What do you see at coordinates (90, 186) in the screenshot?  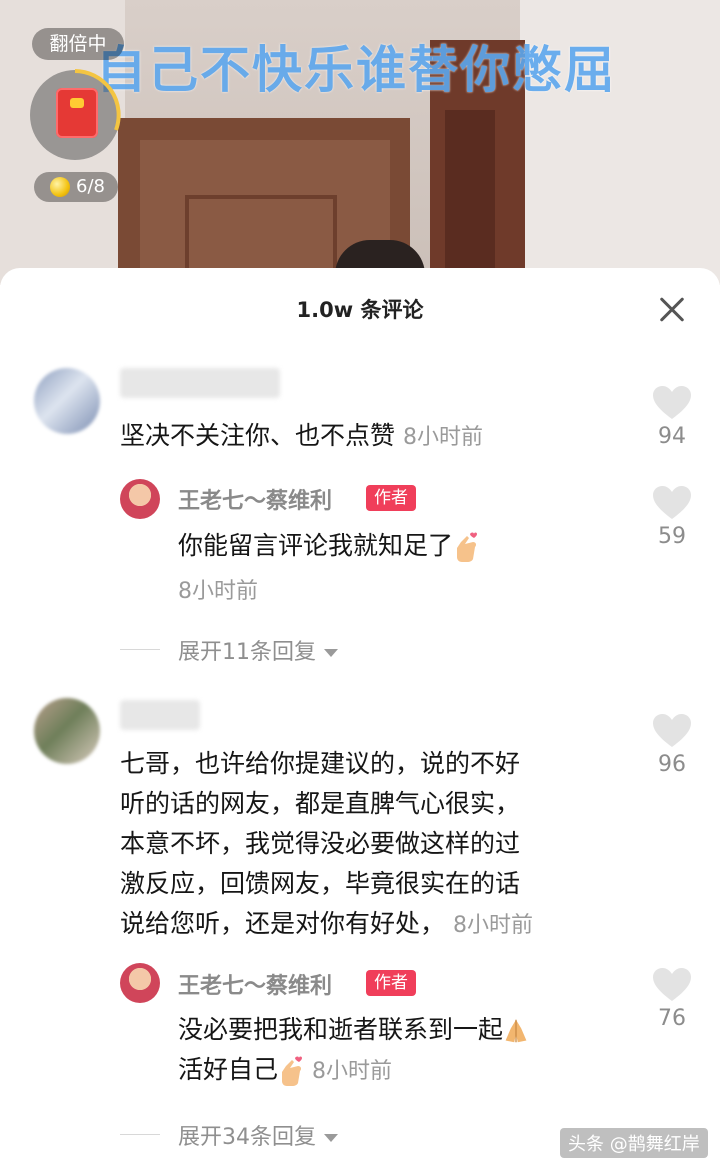 I see `coin-progress: 6/8` at bounding box center [90, 186].